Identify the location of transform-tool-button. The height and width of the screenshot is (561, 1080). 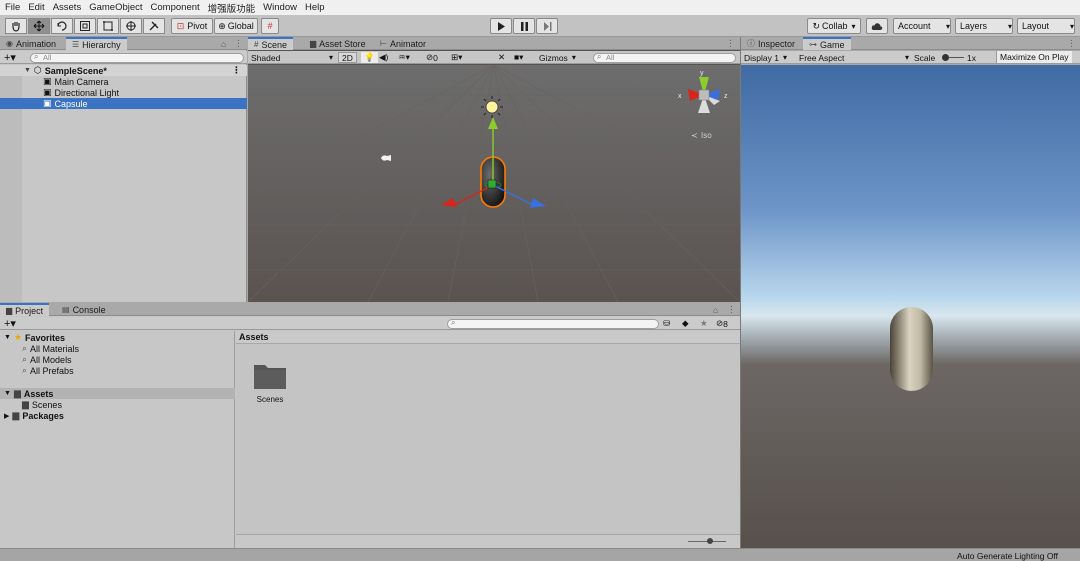
(131, 26).